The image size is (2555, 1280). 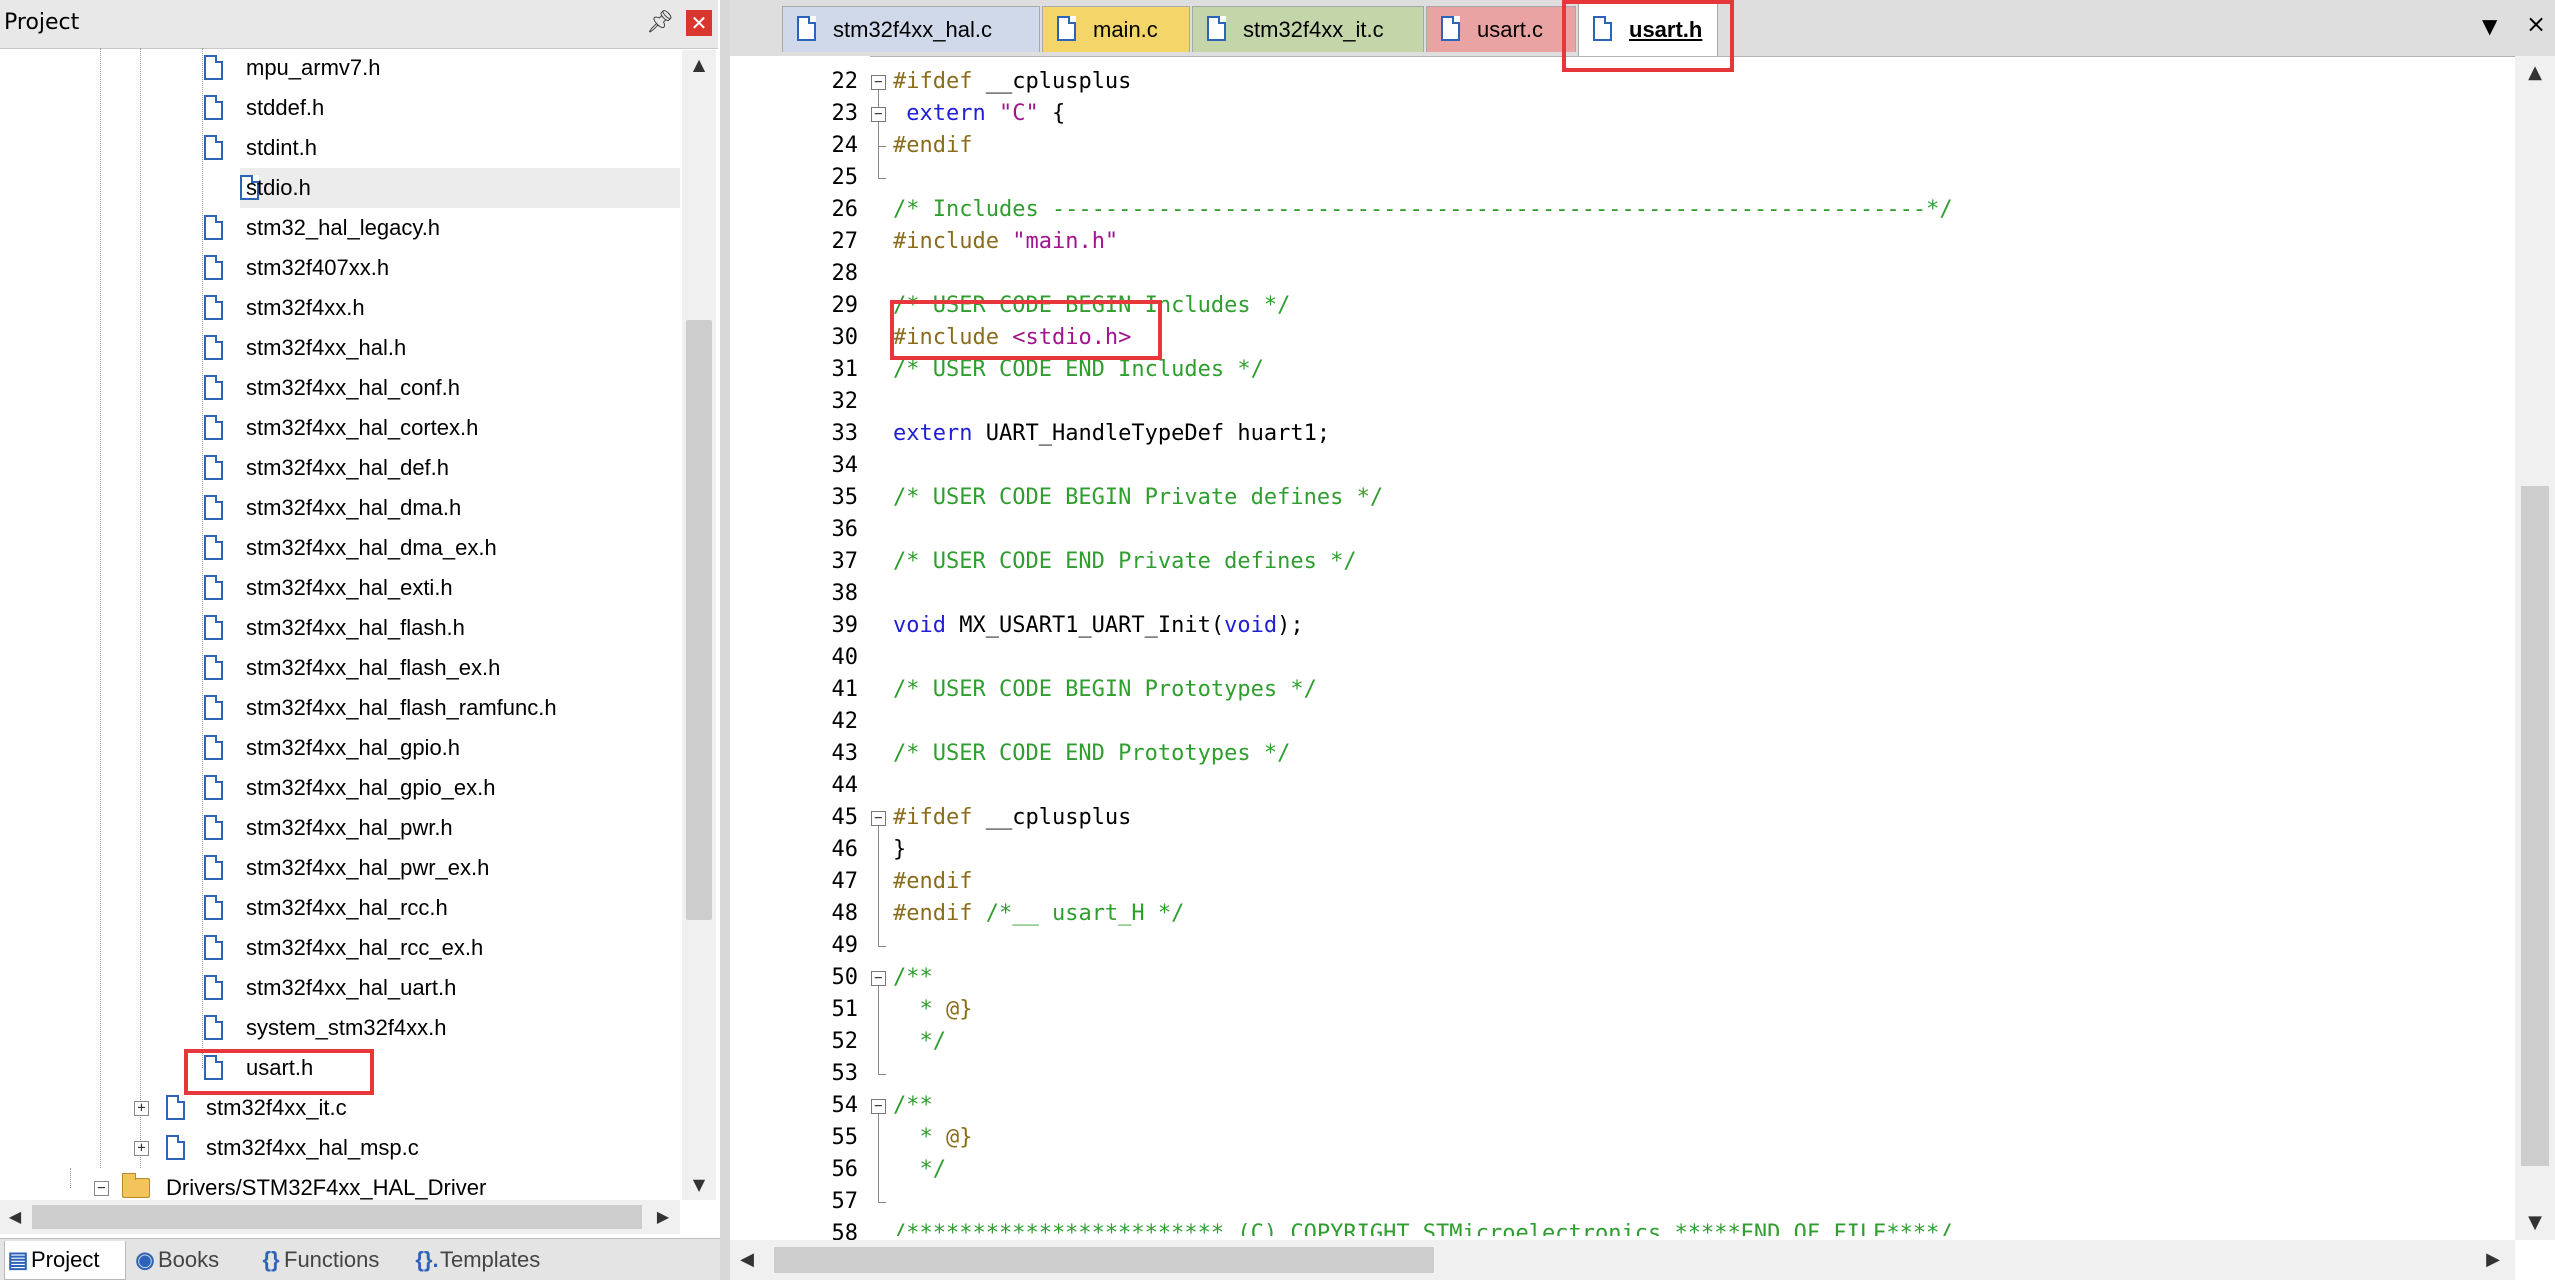 I want to click on tree-file-item: stm32f4xx_hal_conf.h, so click(x=340, y=388).